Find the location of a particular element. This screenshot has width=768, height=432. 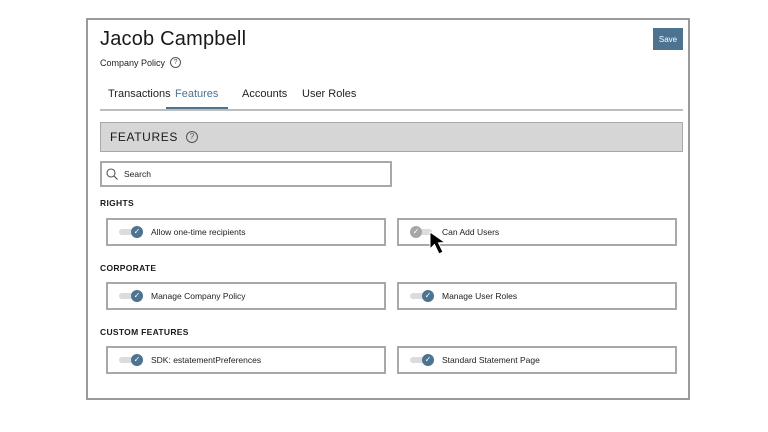

tab-user-roles: User Roles is located at coordinates (329, 97).